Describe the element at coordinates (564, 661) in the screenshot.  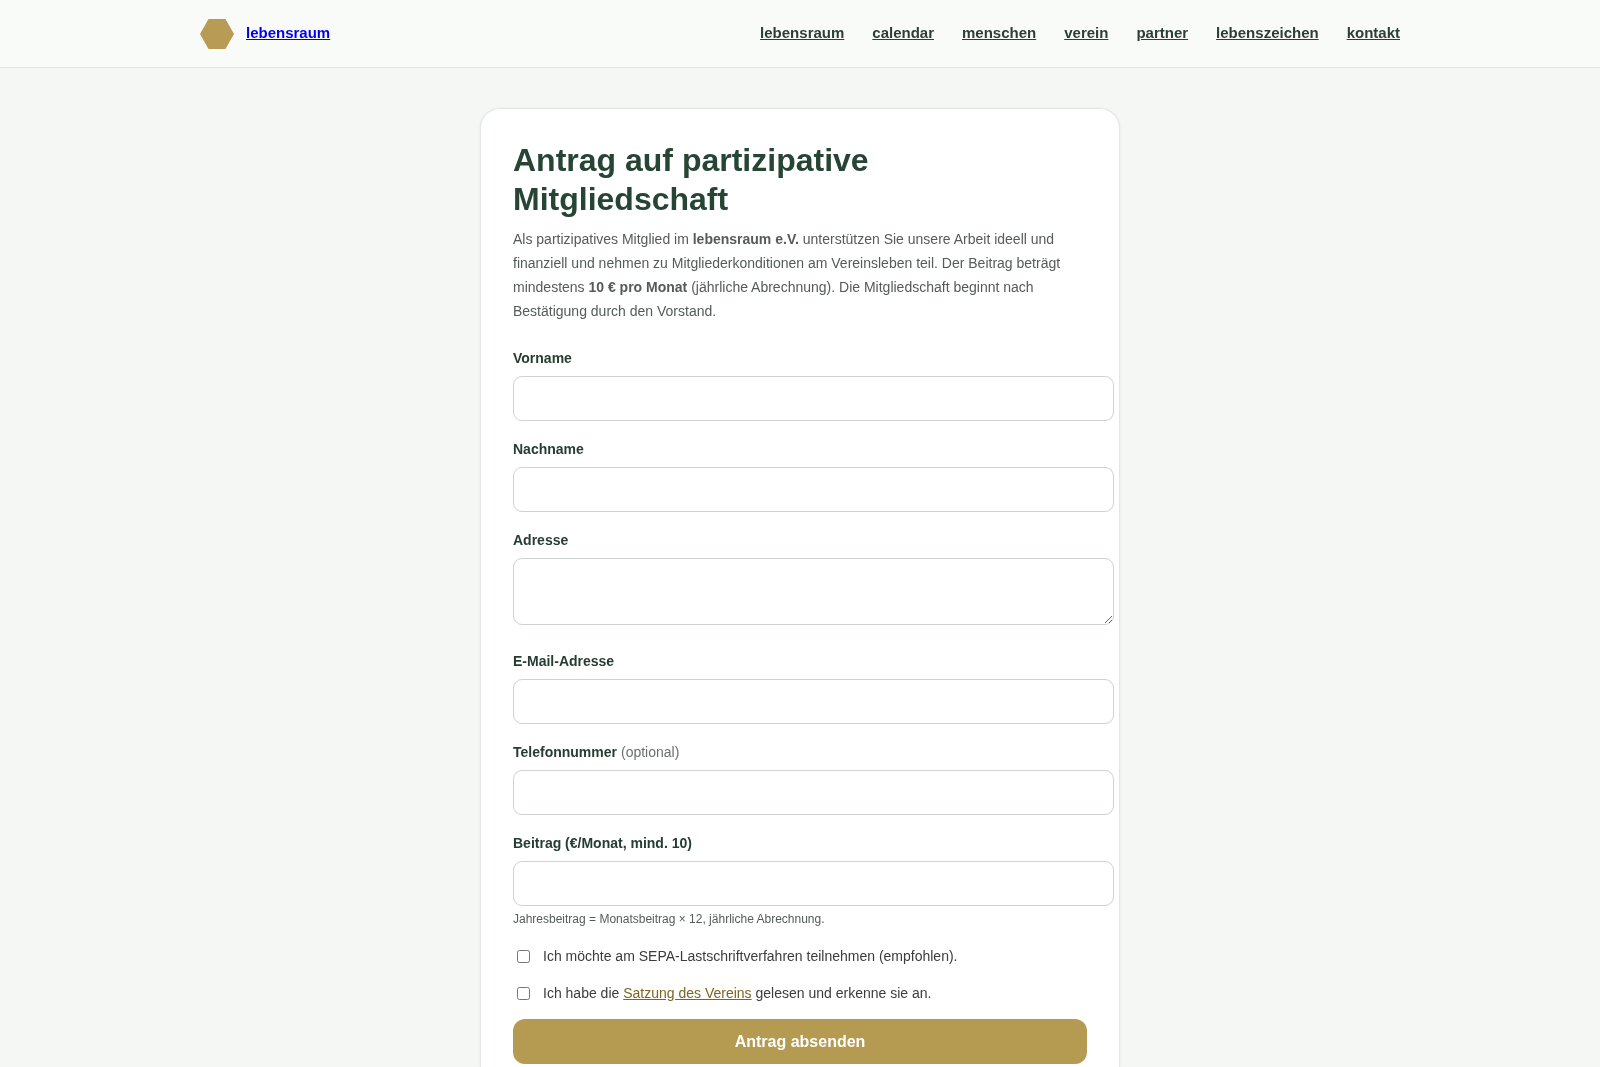
I see `field-label: E-Mail-Adresse` at that location.